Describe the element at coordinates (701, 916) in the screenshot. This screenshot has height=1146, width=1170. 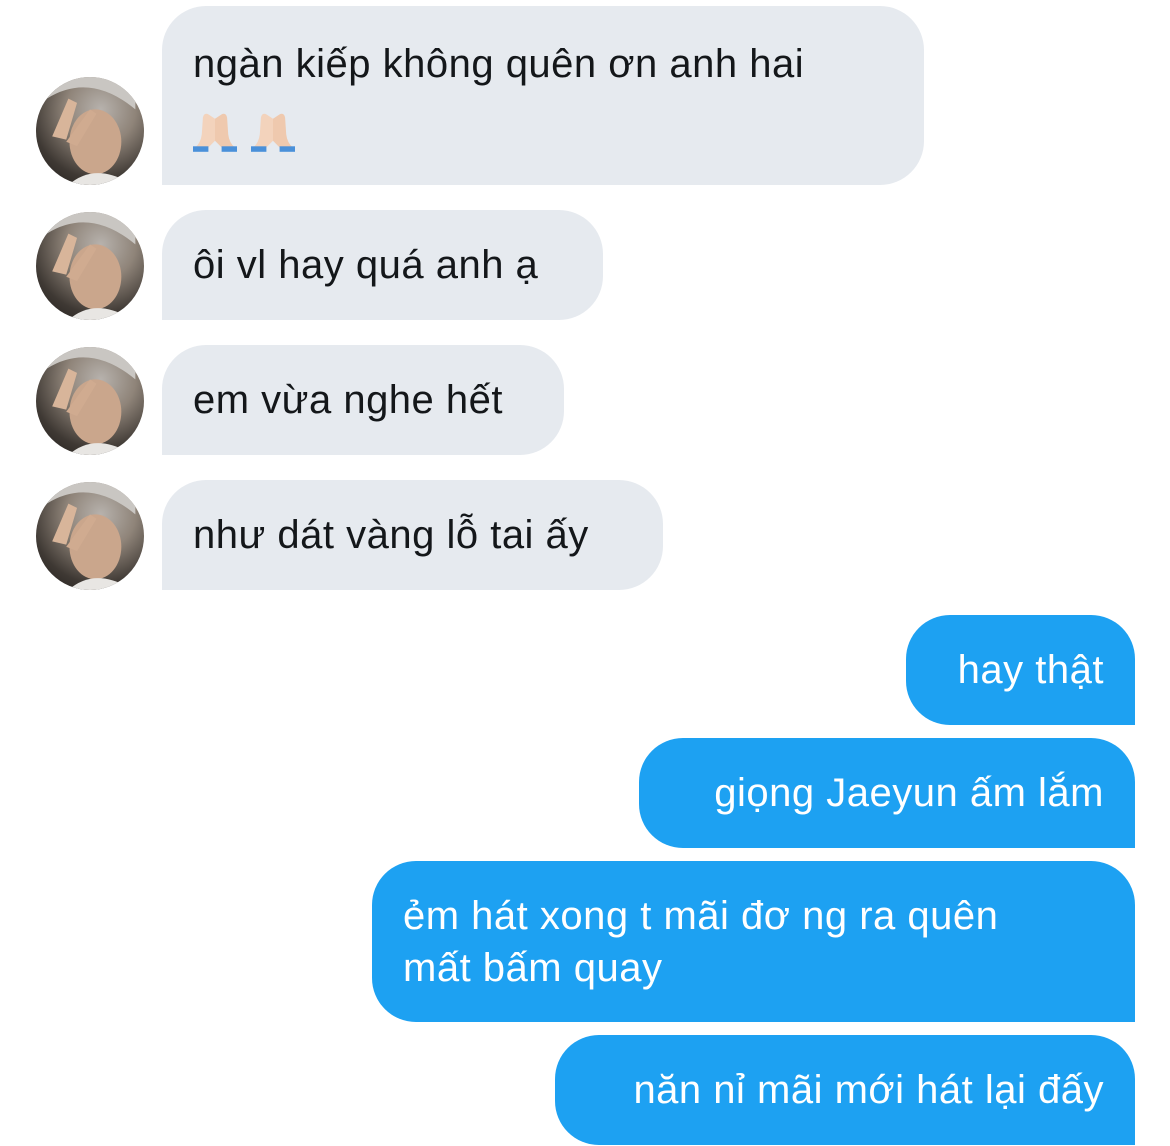
I see `message-text-line: ẻm hát xong t mãi đơ ng ra quên` at that location.